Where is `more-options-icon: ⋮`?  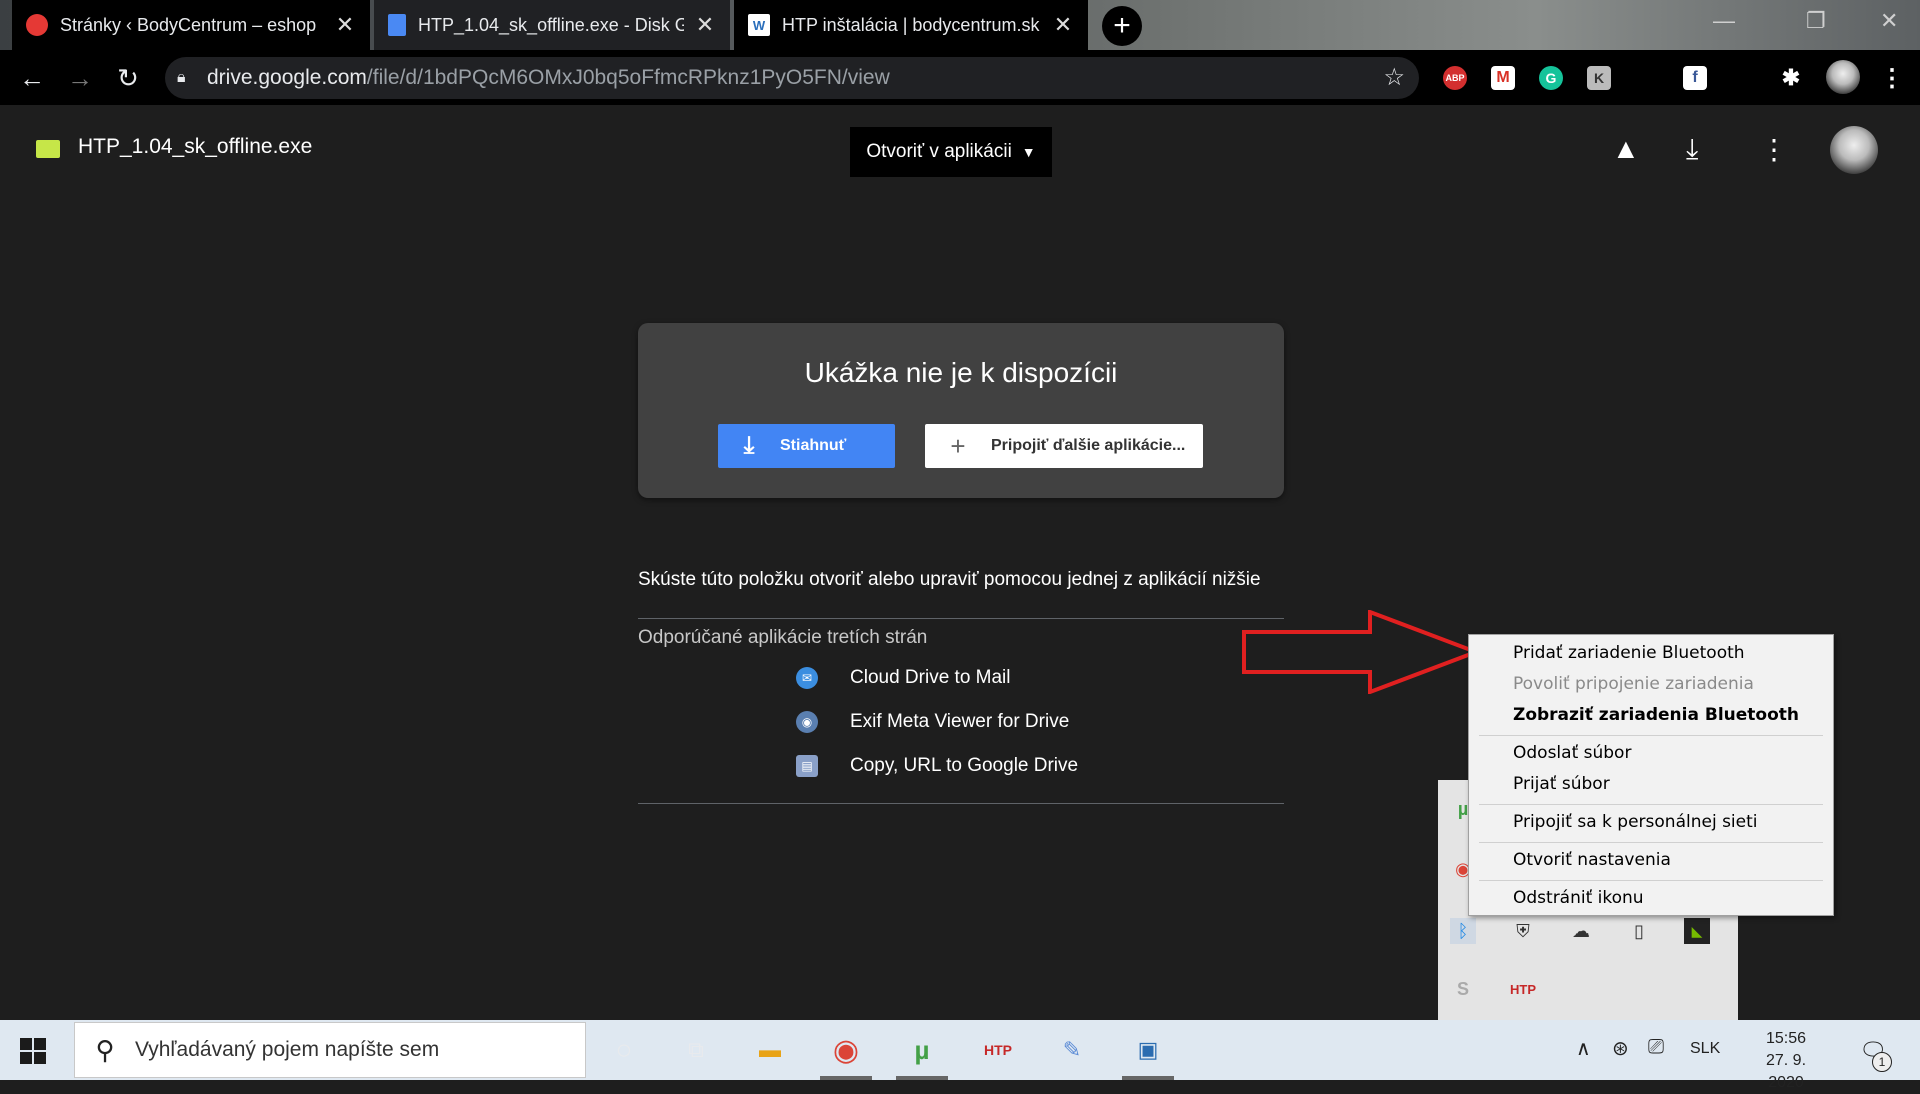 more-options-icon: ⋮ is located at coordinates (1774, 149).